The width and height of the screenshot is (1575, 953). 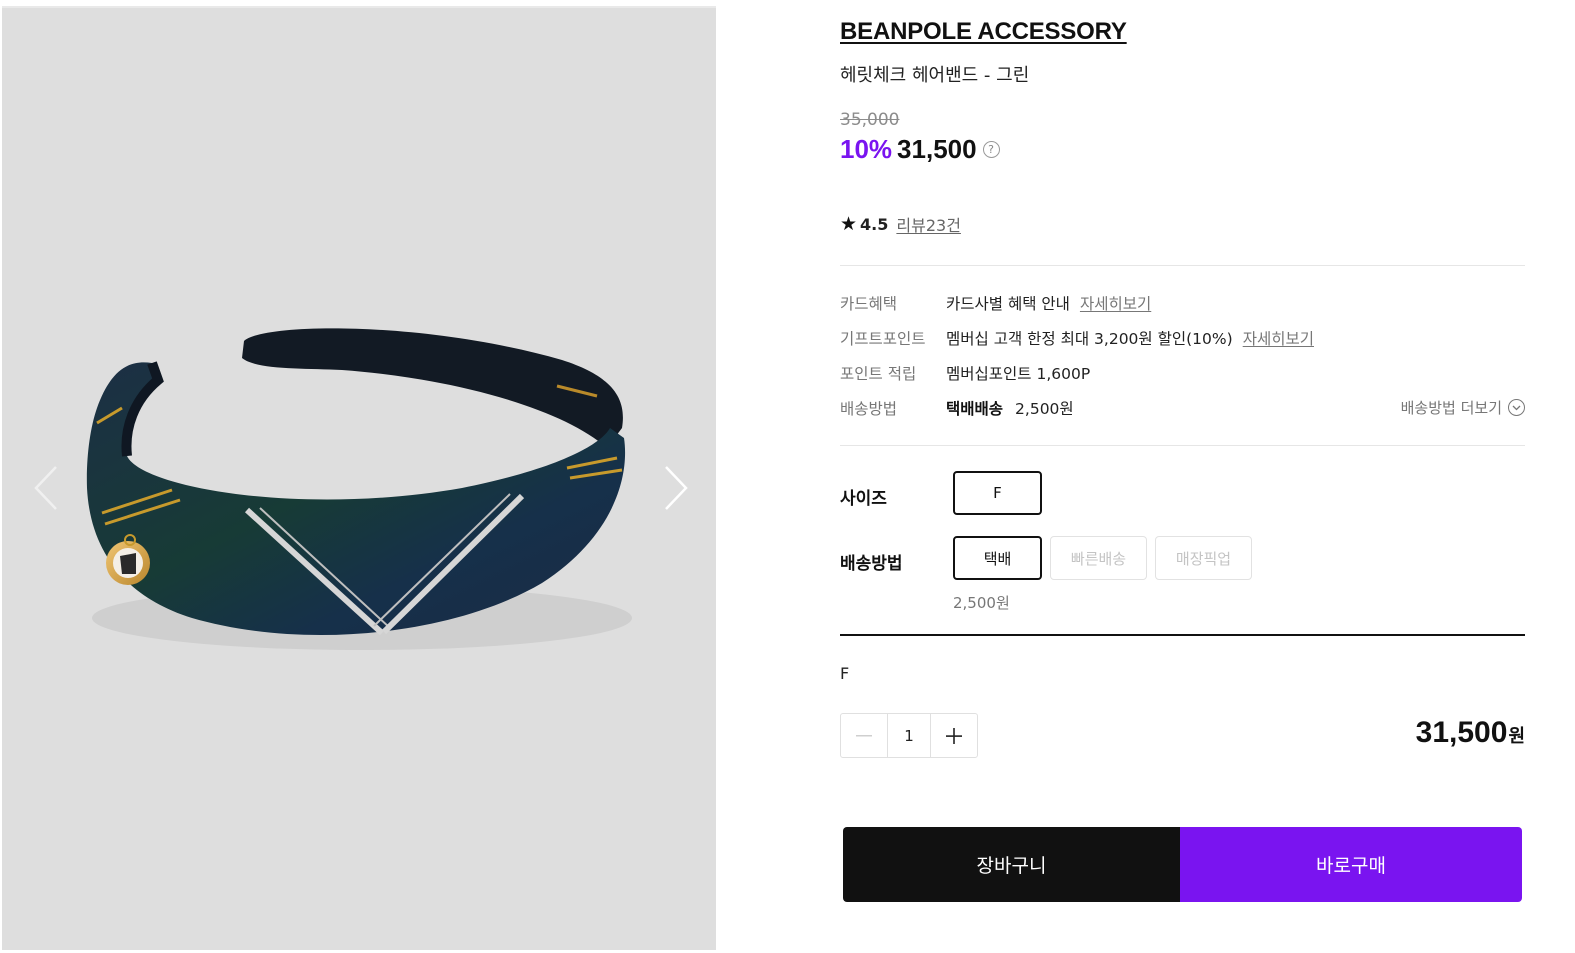 I want to click on benefit-label: 기프트포인트, so click(x=883, y=339).